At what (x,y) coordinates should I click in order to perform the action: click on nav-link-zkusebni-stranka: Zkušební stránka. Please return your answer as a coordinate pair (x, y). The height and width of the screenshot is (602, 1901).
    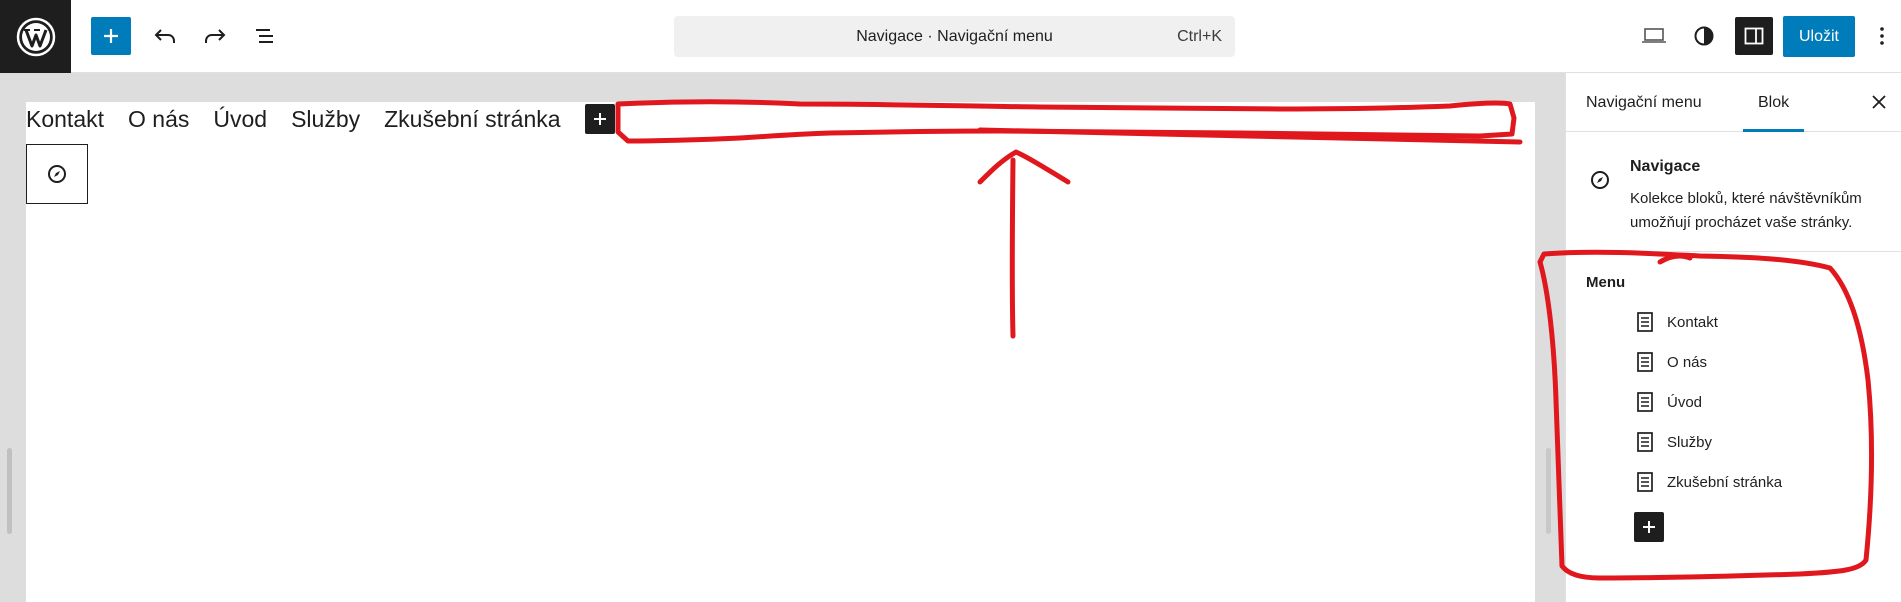
    Looking at the image, I should click on (472, 119).